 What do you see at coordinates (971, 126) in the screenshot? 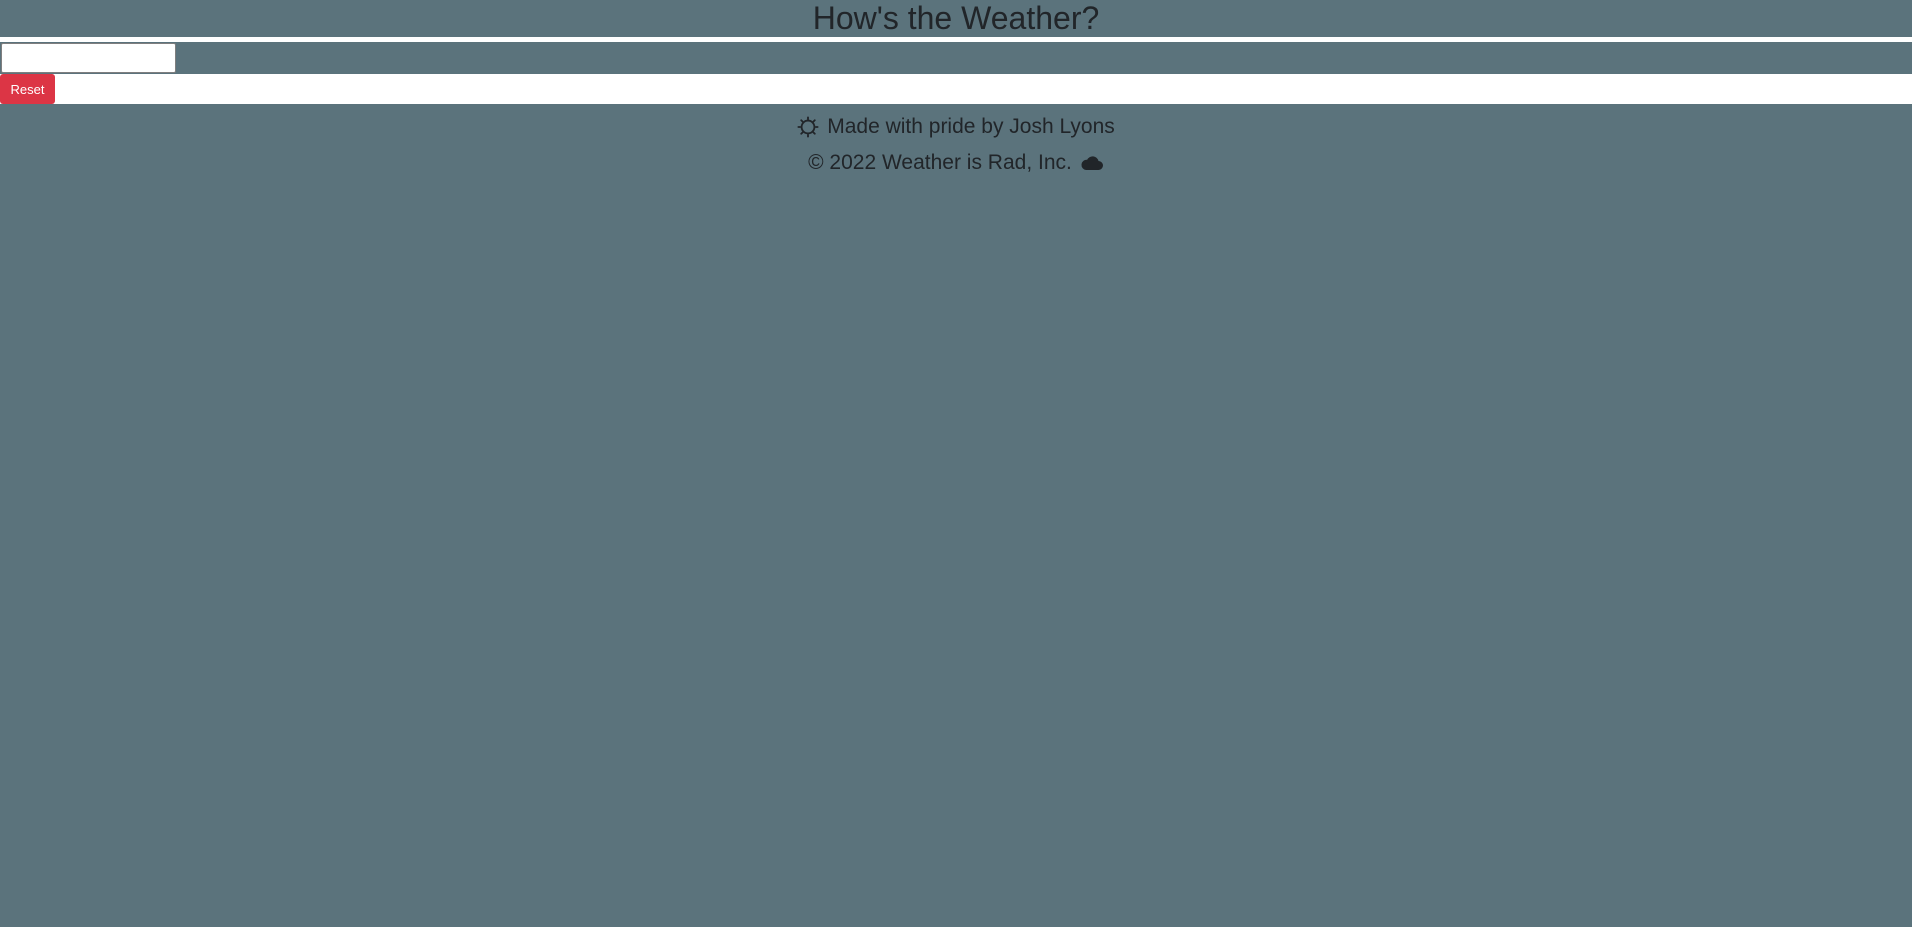
I see `credit-text: Made with pride by Josh Lyons` at bounding box center [971, 126].